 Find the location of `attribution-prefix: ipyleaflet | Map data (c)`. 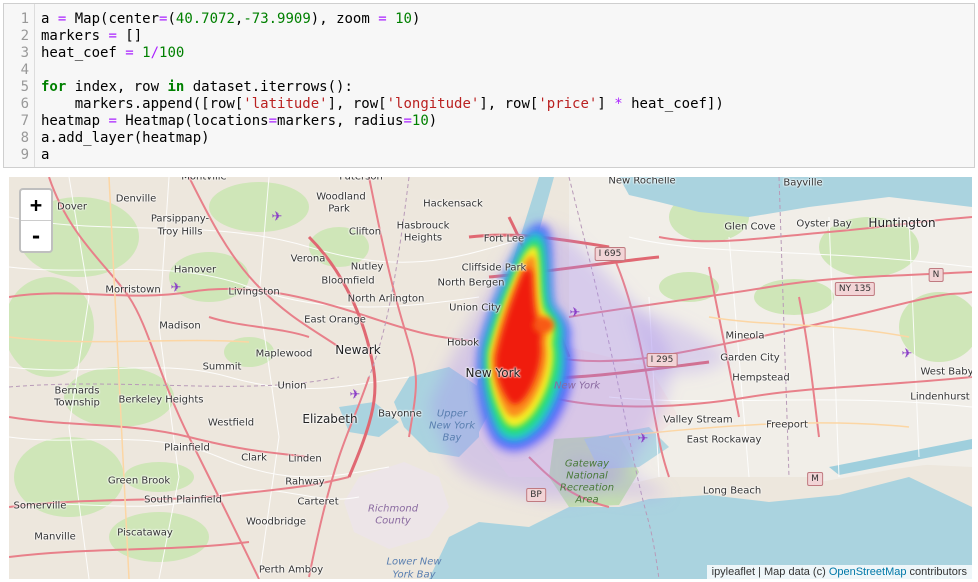

attribution-prefix: ipyleaflet | Map data (c) is located at coordinates (770, 572).